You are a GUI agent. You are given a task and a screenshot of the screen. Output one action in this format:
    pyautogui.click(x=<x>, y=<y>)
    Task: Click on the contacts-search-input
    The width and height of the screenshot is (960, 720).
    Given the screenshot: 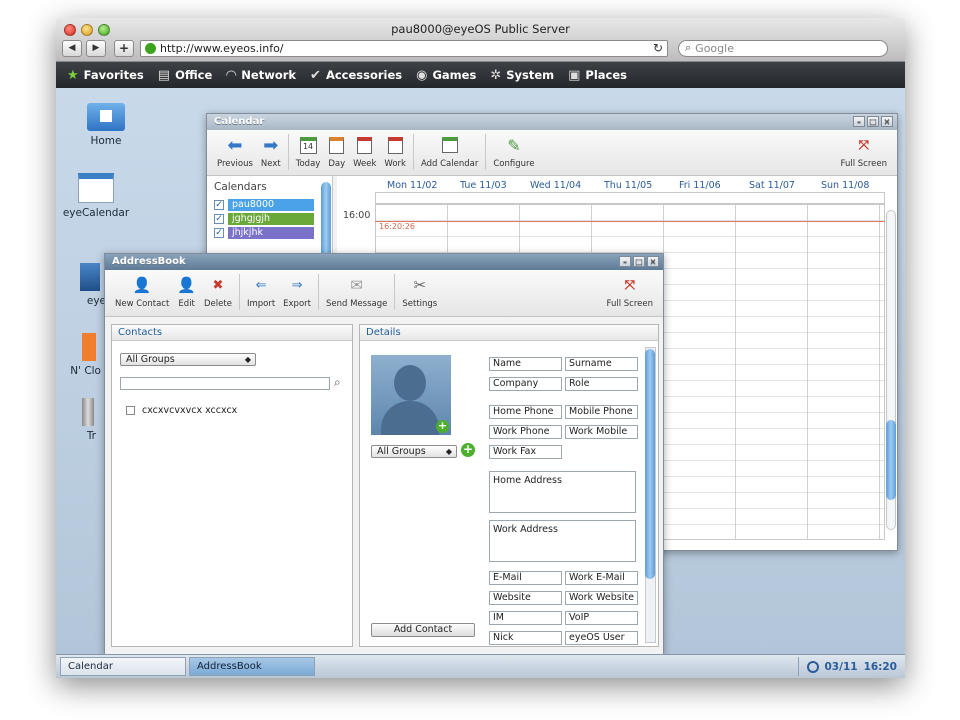 What is the action you would take?
    pyautogui.click(x=225, y=383)
    